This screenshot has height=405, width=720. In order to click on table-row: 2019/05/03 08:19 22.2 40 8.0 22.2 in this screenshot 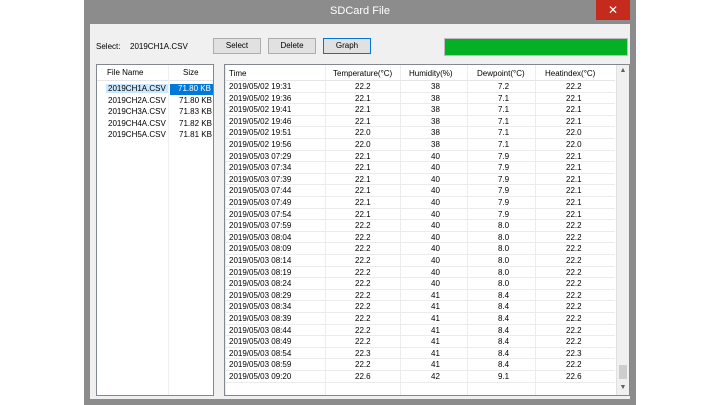, I will do `click(420, 273)`.